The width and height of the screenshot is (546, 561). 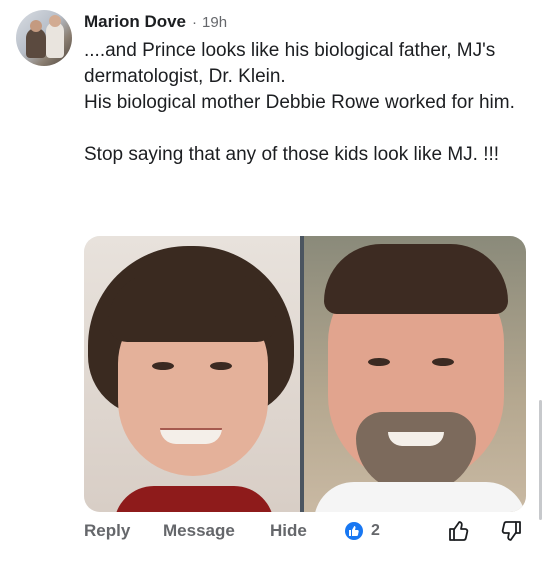 I want to click on avatar-face-left, so click(x=36, y=26).